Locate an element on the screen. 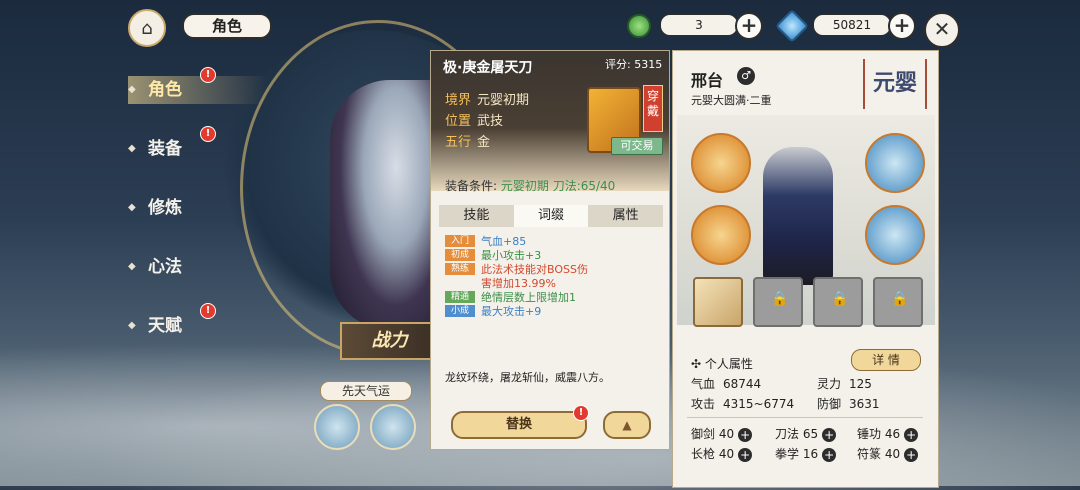 Image resolution: width=1080 pixels, height=490 pixels. attr-key: 五行 is located at coordinates (458, 142).